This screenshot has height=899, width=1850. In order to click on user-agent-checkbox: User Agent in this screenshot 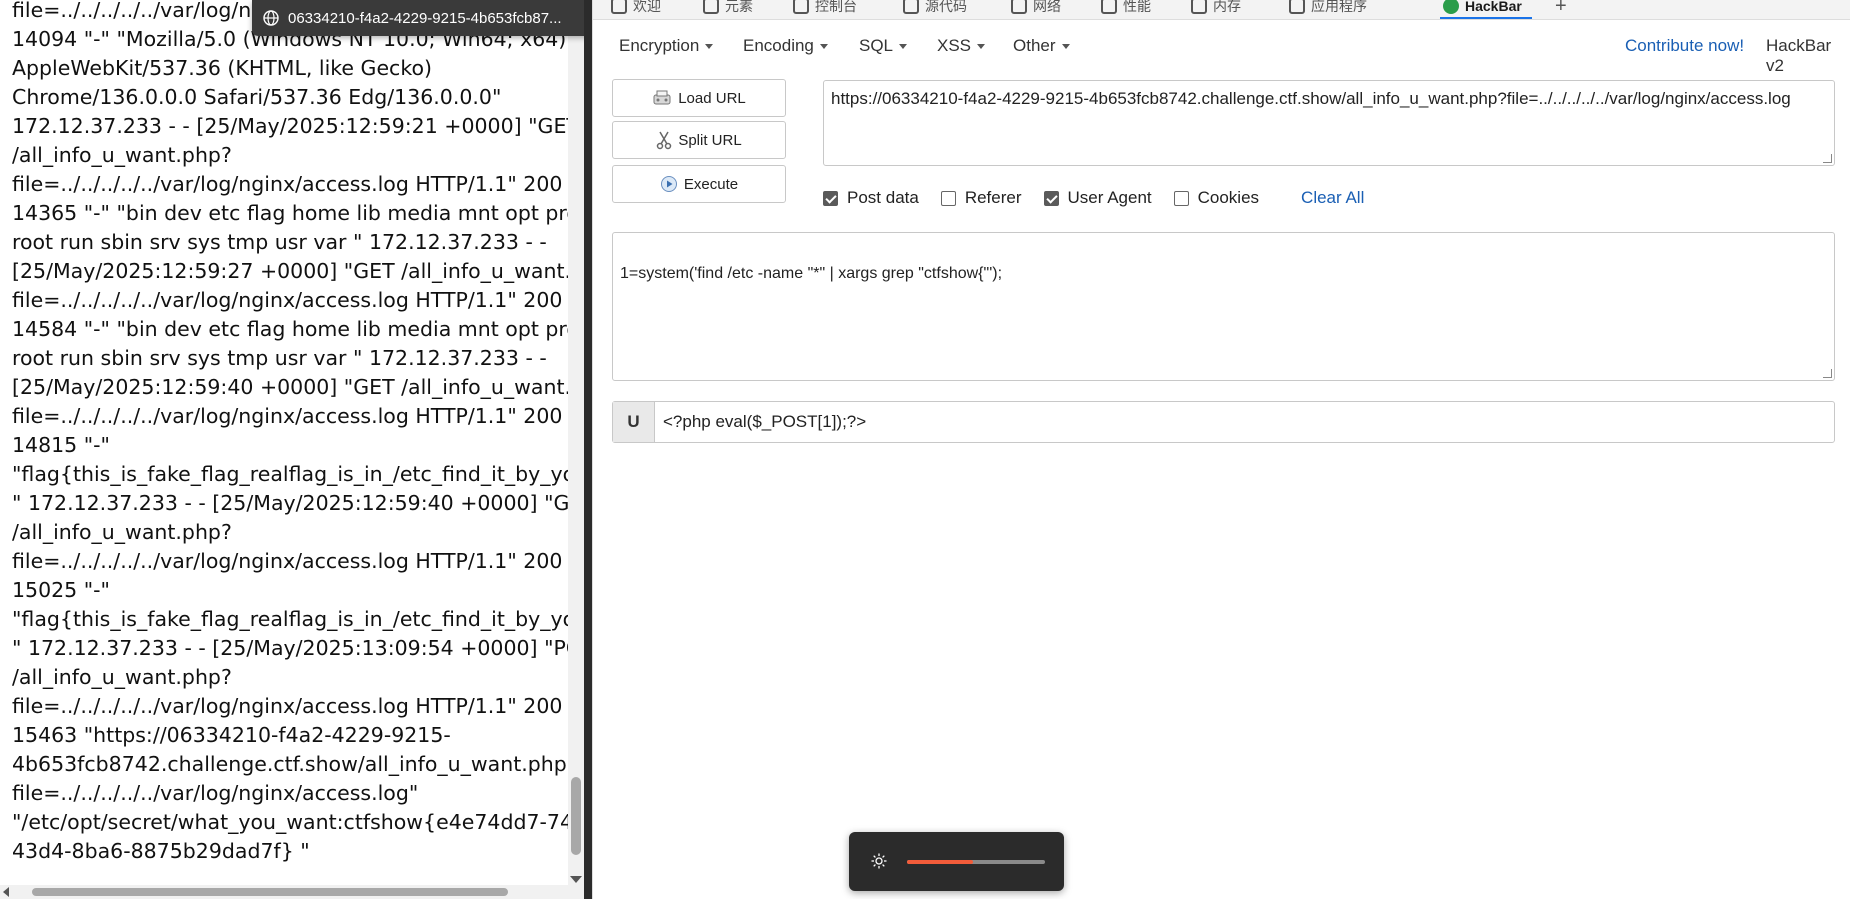, I will do `click(1097, 198)`.